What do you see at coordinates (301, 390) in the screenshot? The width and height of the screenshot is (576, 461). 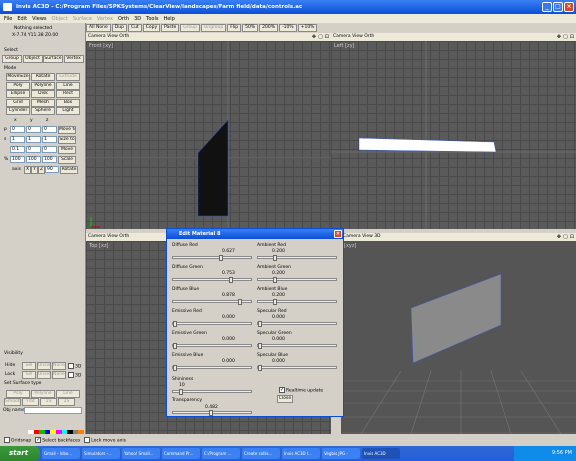 I see `realtime-update-checkbox: ✓ Realtime update` at bounding box center [301, 390].